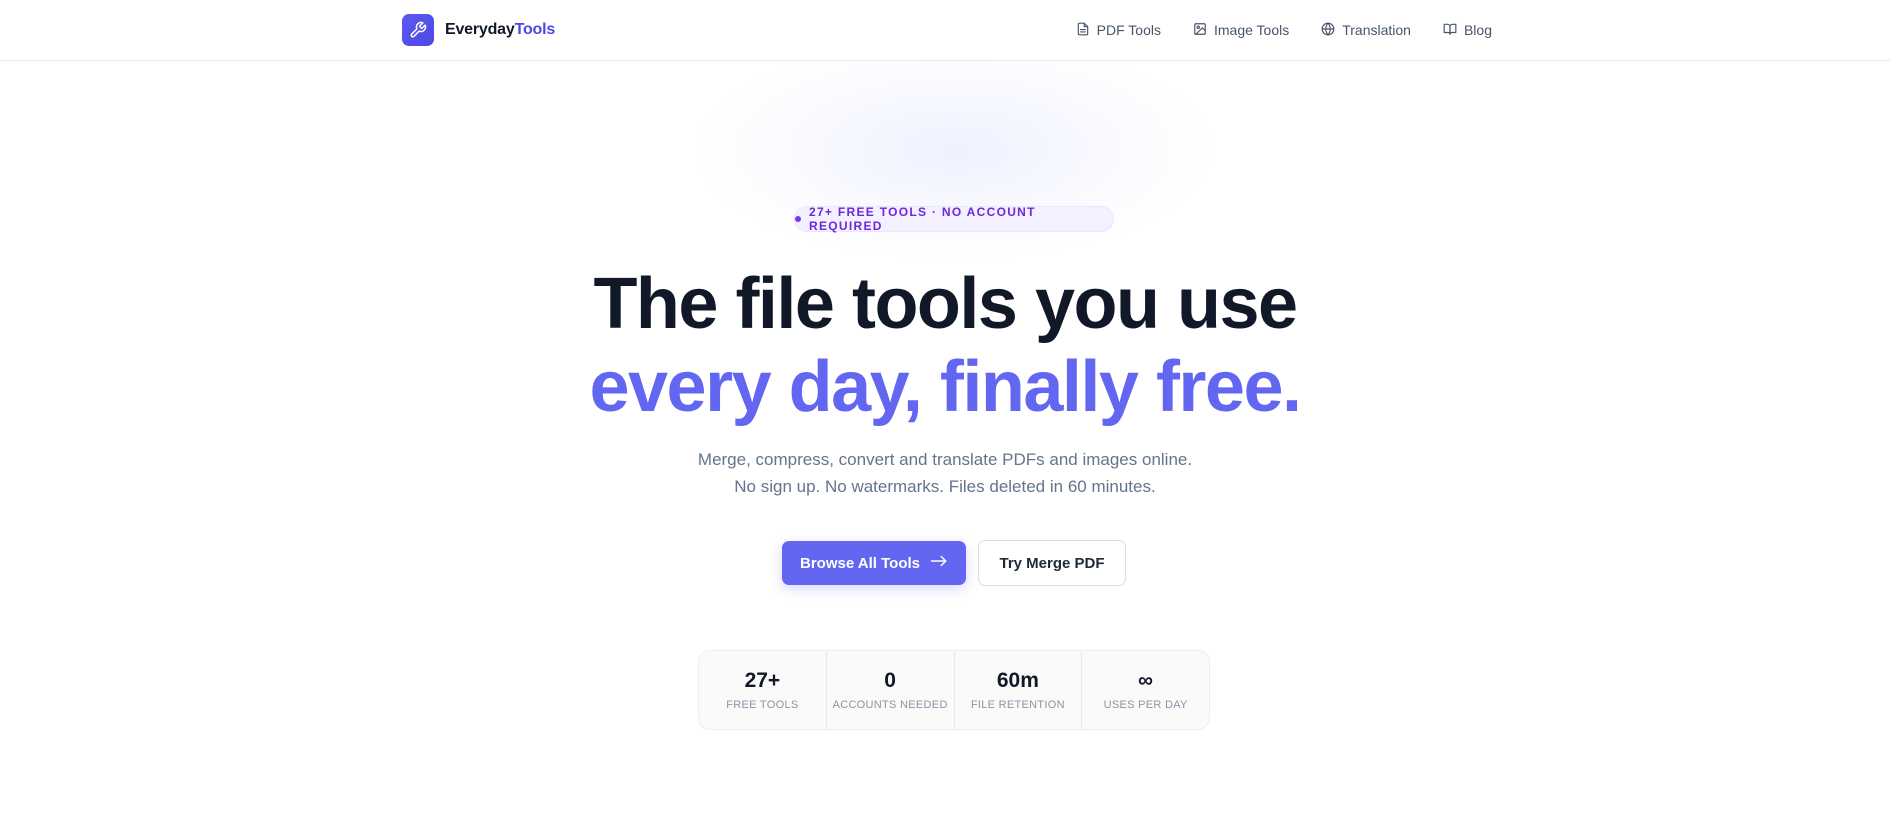 This screenshot has width=1890, height=818. I want to click on stat-value: 0, so click(890, 680).